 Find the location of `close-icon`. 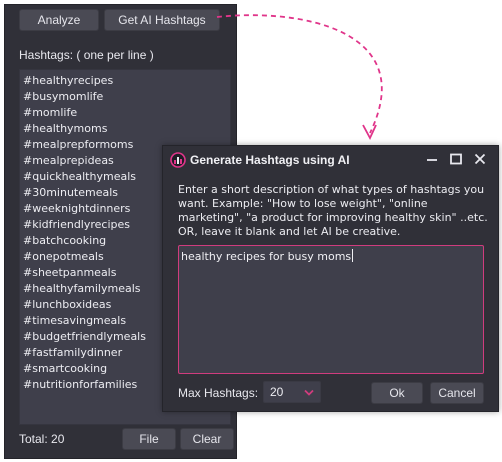

close-icon is located at coordinates (480, 159).